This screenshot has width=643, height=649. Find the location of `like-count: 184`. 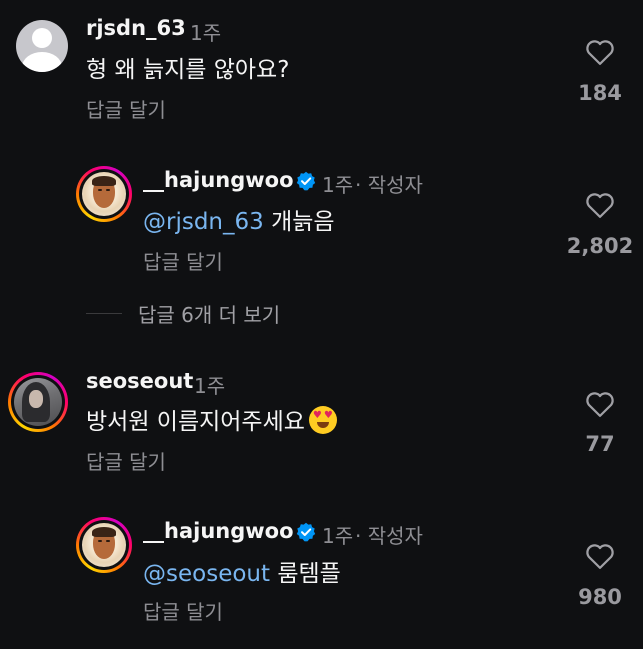

like-count: 184 is located at coordinates (600, 93).